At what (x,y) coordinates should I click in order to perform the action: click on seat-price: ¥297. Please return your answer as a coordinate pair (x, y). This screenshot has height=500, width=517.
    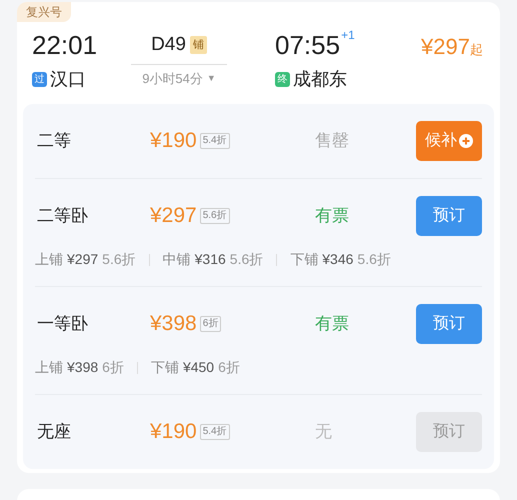
    Looking at the image, I should click on (173, 216).